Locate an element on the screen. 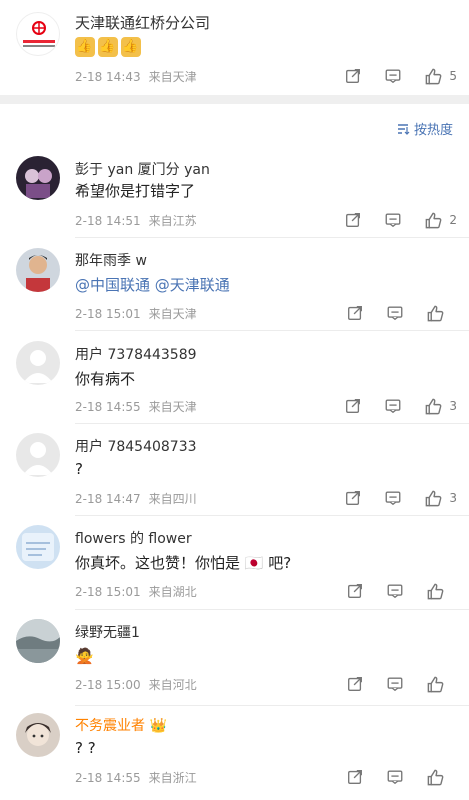  comment-meta: 2-18 14:55 来自天津 is located at coordinates (136, 406).